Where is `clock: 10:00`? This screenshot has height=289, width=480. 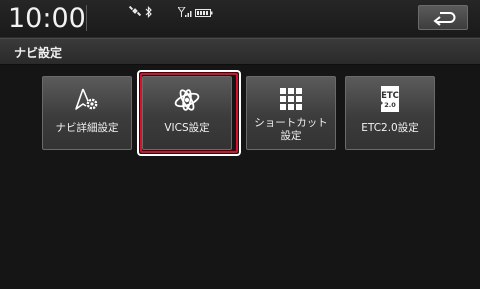
clock: 10:00 is located at coordinates (47, 18).